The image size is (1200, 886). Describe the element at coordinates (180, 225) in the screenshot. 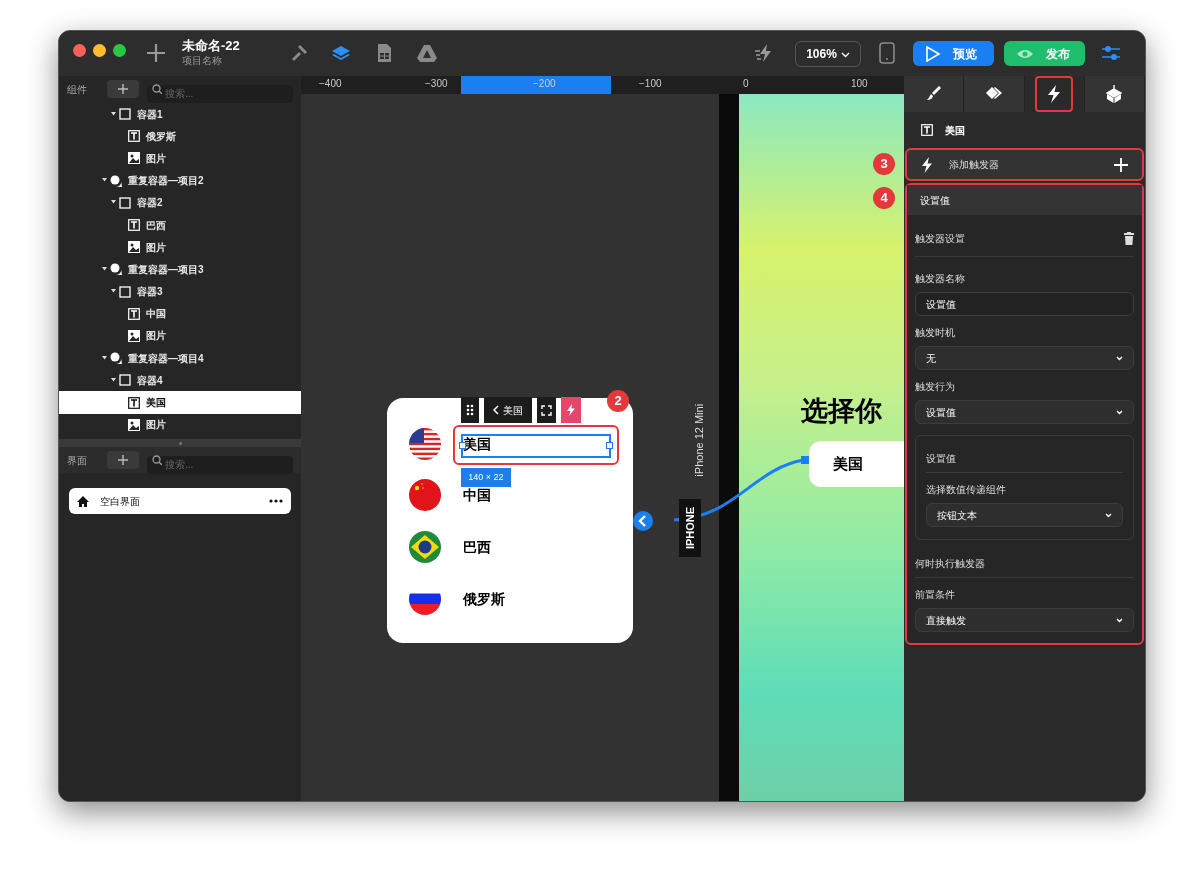

I see `tree-item: 巴西` at that location.